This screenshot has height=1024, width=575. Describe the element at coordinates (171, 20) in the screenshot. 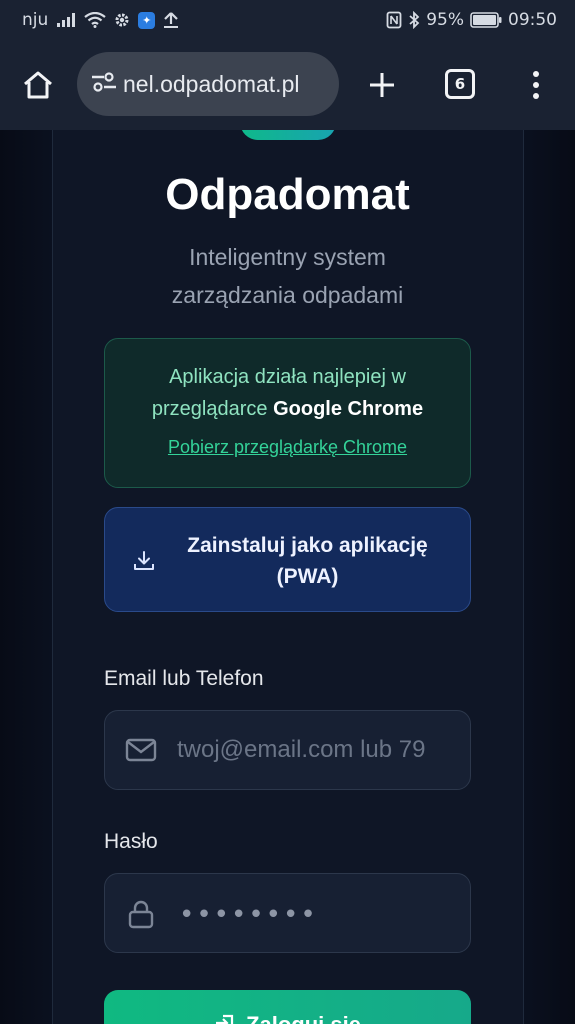

I see `upload-icon` at that location.